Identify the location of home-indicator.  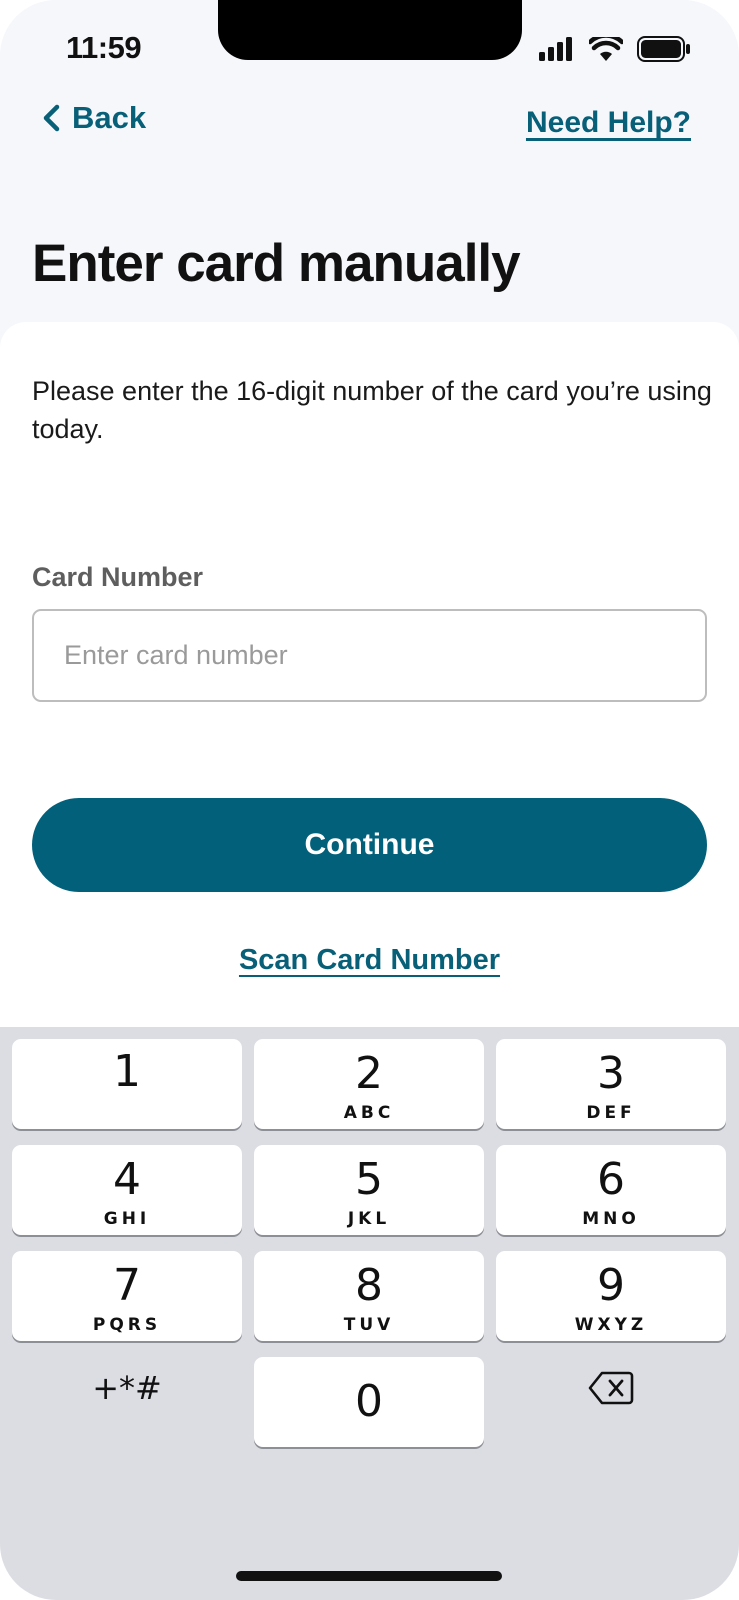
(369, 1576).